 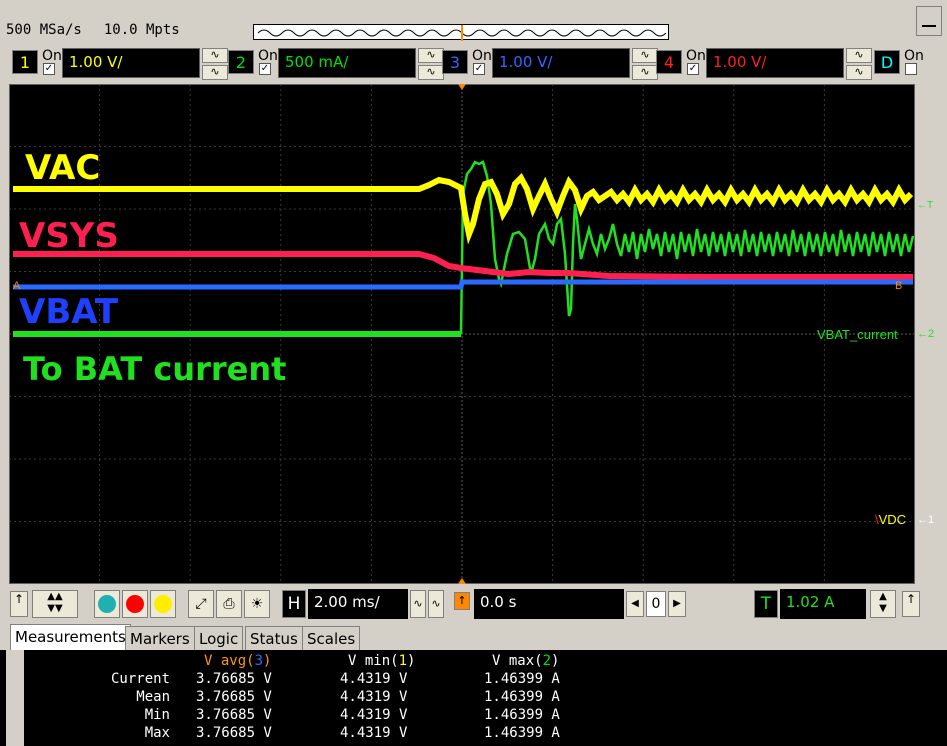 I want to click on digital-button: D, so click(x=887, y=62).